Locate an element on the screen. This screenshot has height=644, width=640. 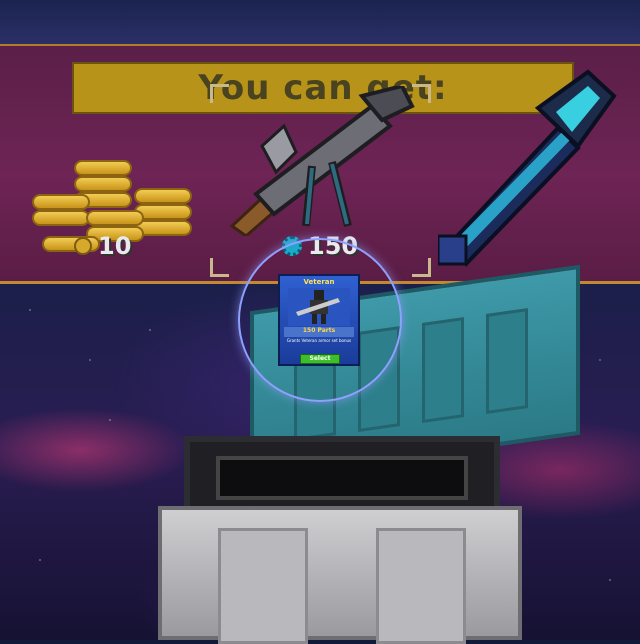
minigun-weapon-icon is located at coordinates (322, 161).